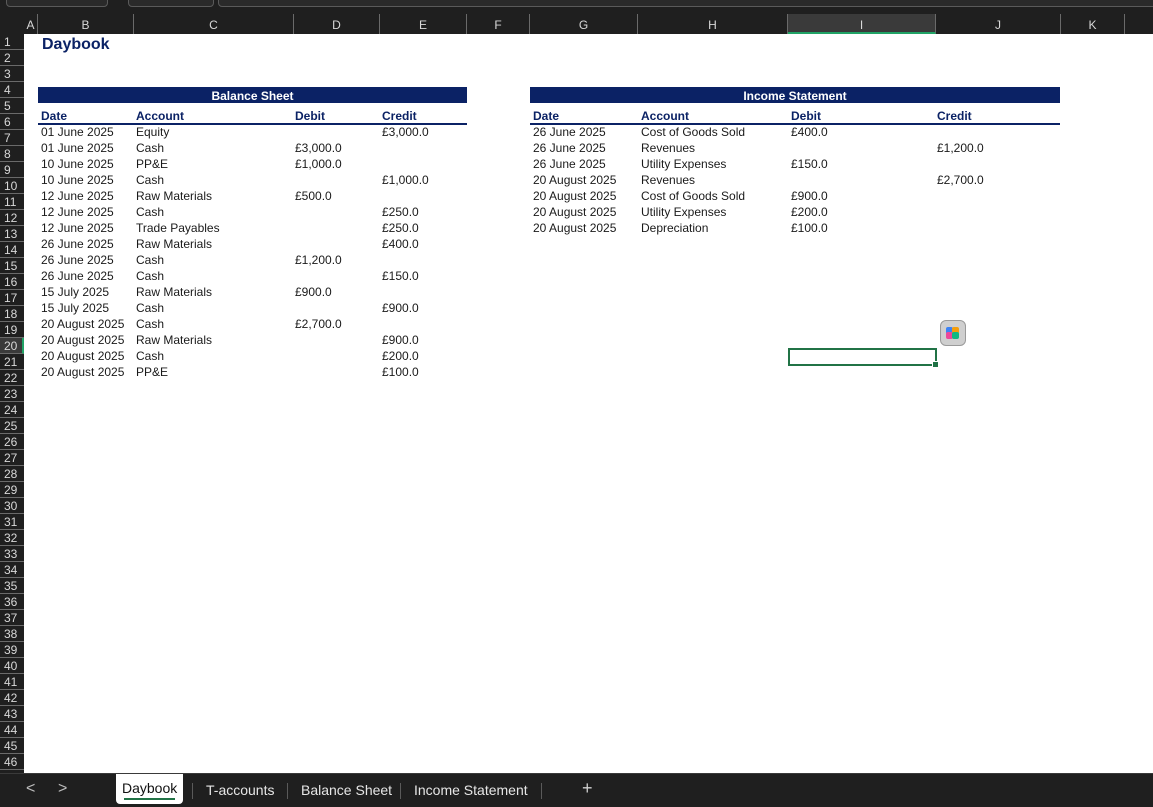 Image resolution: width=1153 pixels, height=807 pixels. Describe the element at coordinates (998, 24) in the screenshot. I see `column-header-j: J` at that location.